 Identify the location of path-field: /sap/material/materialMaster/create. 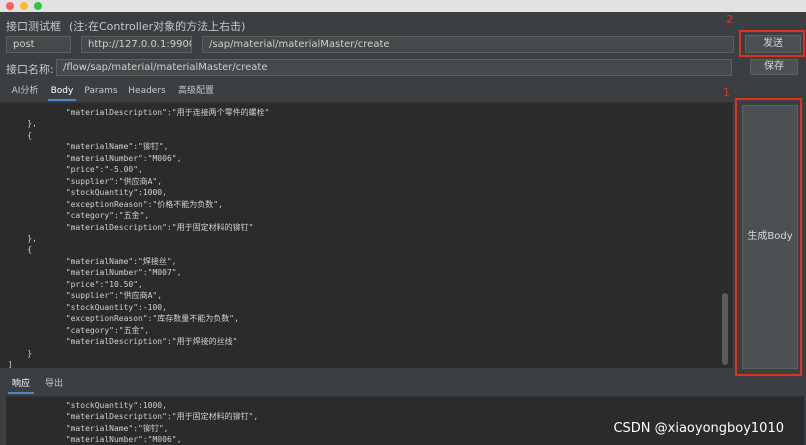
(468, 44).